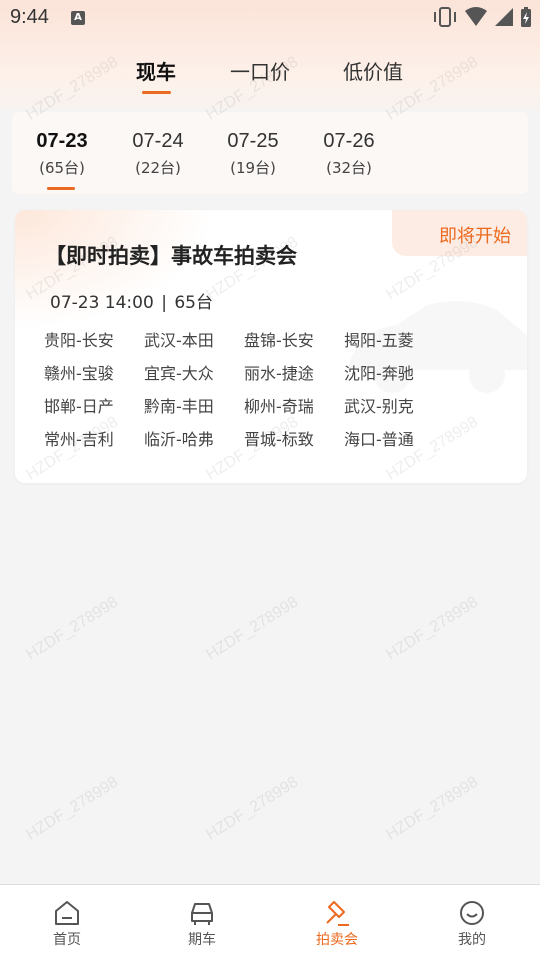 This screenshot has height=960, width=540. I want to click on nav-label: 我的, so click(472, 940).